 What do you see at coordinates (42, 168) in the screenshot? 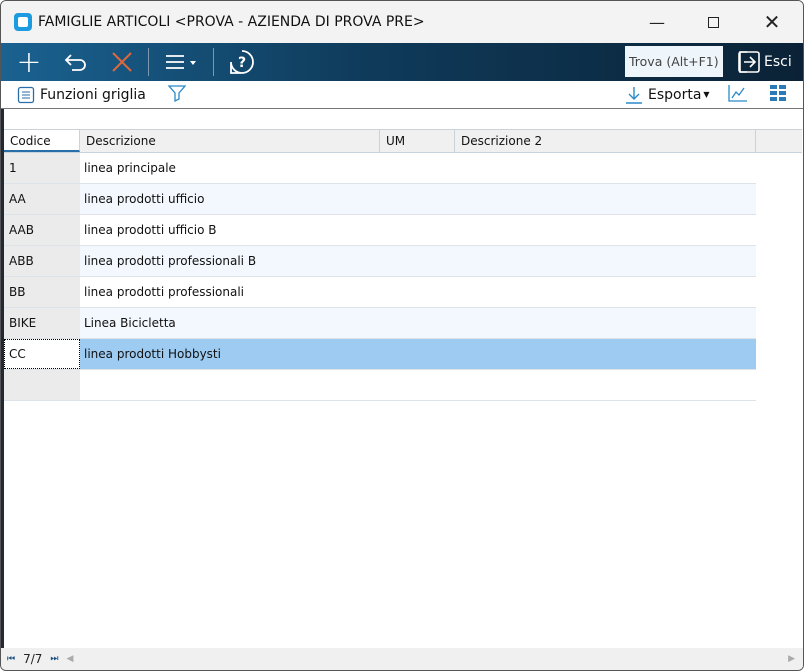
I see `cell-codice: 1` at bounding box center [42, 168].